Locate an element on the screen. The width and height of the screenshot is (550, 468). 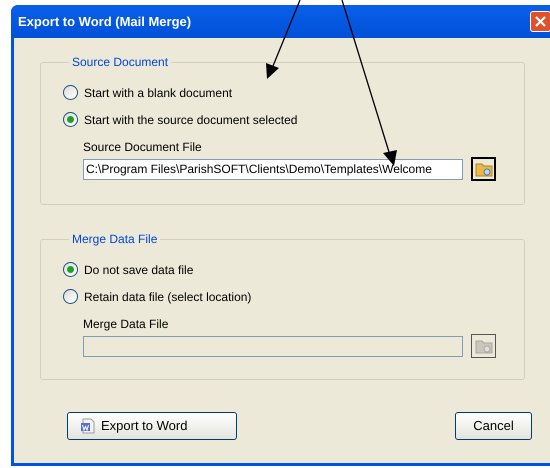
radio-label: Retain data file (select location) is located at coordinates (168, 297).